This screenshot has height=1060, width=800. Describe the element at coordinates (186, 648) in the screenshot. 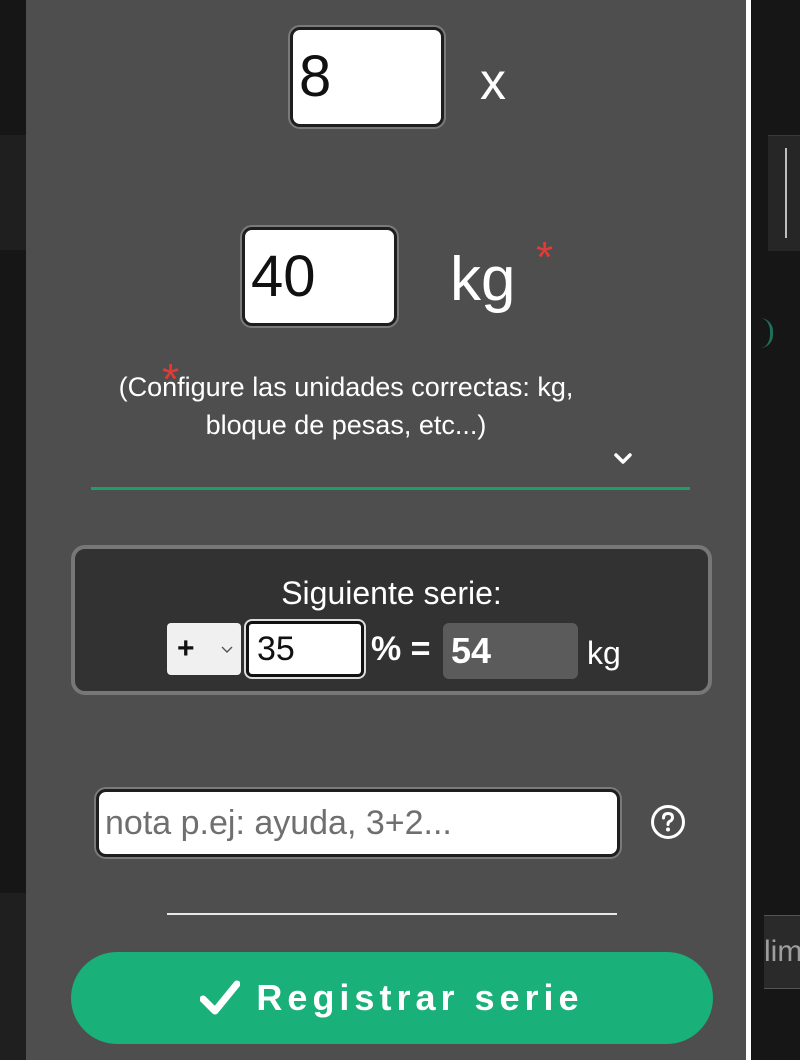

I see `sign-selected-value: +` at that location.